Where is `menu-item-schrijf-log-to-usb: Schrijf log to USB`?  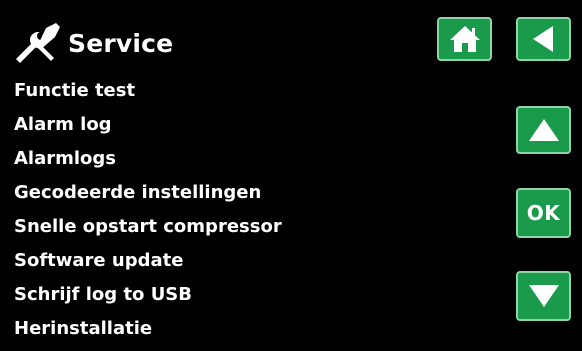
menu-item-schrijf-log-to-usb: Schrijf log to USB is located at coordinates (148, 300).